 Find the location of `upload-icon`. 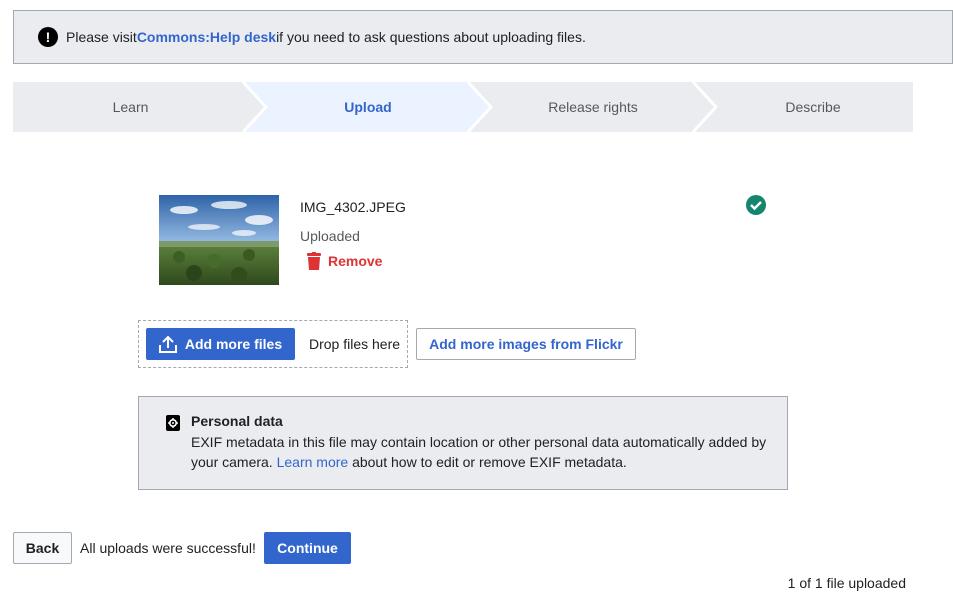

upload-icon is located at coordinates (167, 344).